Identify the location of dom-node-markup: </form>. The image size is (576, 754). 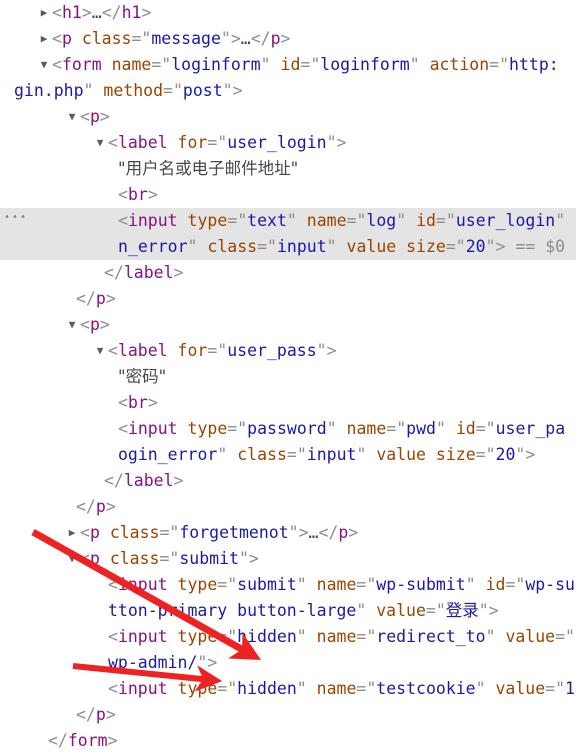
(288, 741).